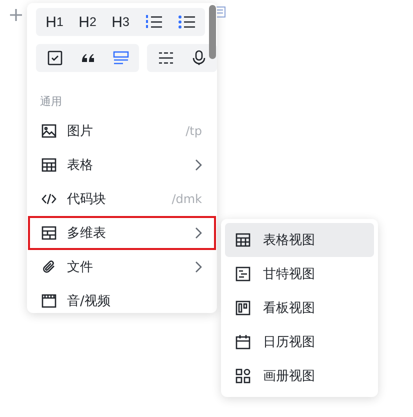  Describe the element at coordinates (122, 165) in the screenshot. I see `menu-item: 表格` at that location.